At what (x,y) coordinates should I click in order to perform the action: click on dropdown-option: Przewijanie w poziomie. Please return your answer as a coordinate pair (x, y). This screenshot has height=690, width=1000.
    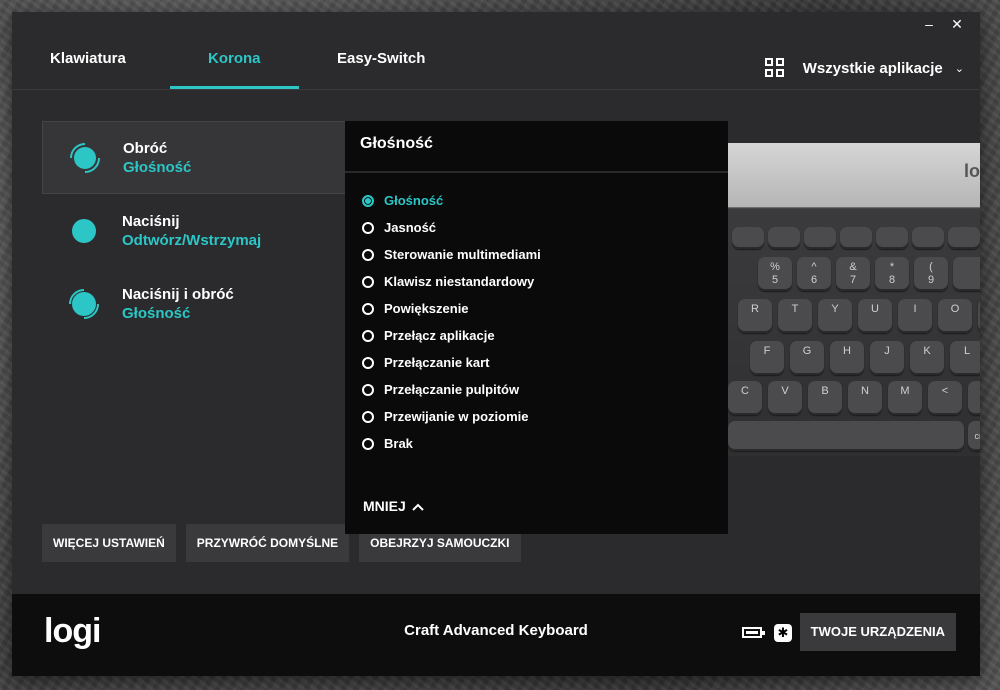
    Looking at the image, I should click on (451, 416).